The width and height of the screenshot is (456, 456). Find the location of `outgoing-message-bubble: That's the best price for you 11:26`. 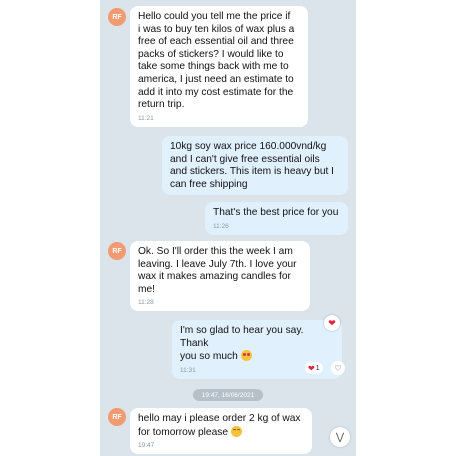

outgoing-message-bubble: That's the best price for you 11:26 is located at coordinates (276, 218).